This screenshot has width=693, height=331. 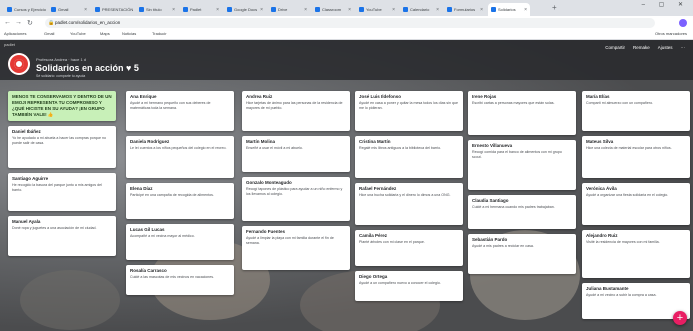 I want to click on browser-tab: YouTube ×, so click(x=377, y=9).